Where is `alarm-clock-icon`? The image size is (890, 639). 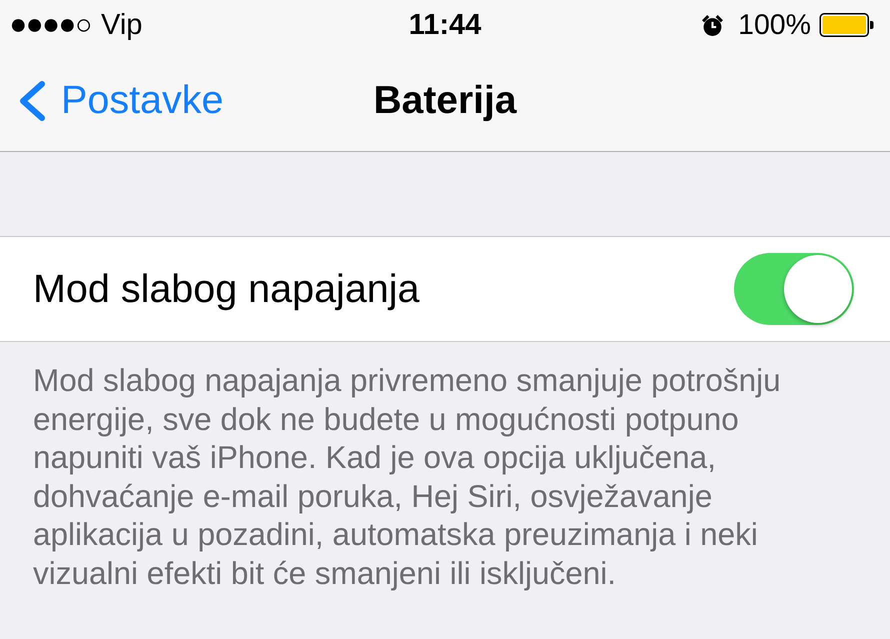 alarm-clock-icon is located at coordinates (712, 25).